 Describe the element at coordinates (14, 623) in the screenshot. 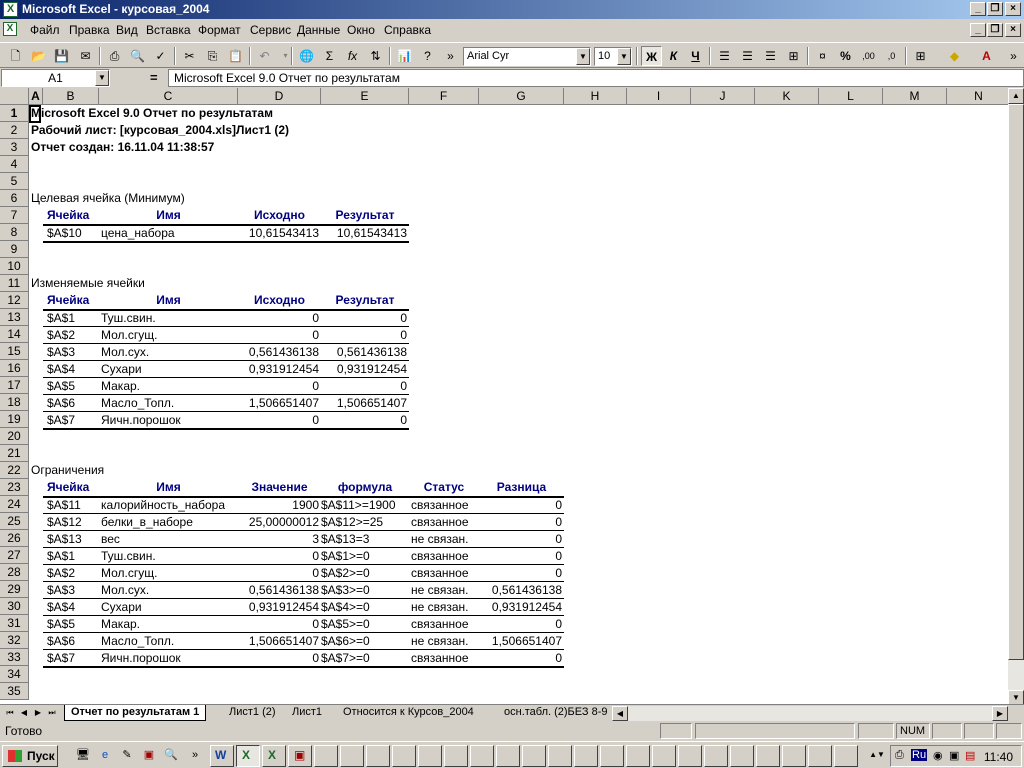

I see `row-header: 31` at that location.